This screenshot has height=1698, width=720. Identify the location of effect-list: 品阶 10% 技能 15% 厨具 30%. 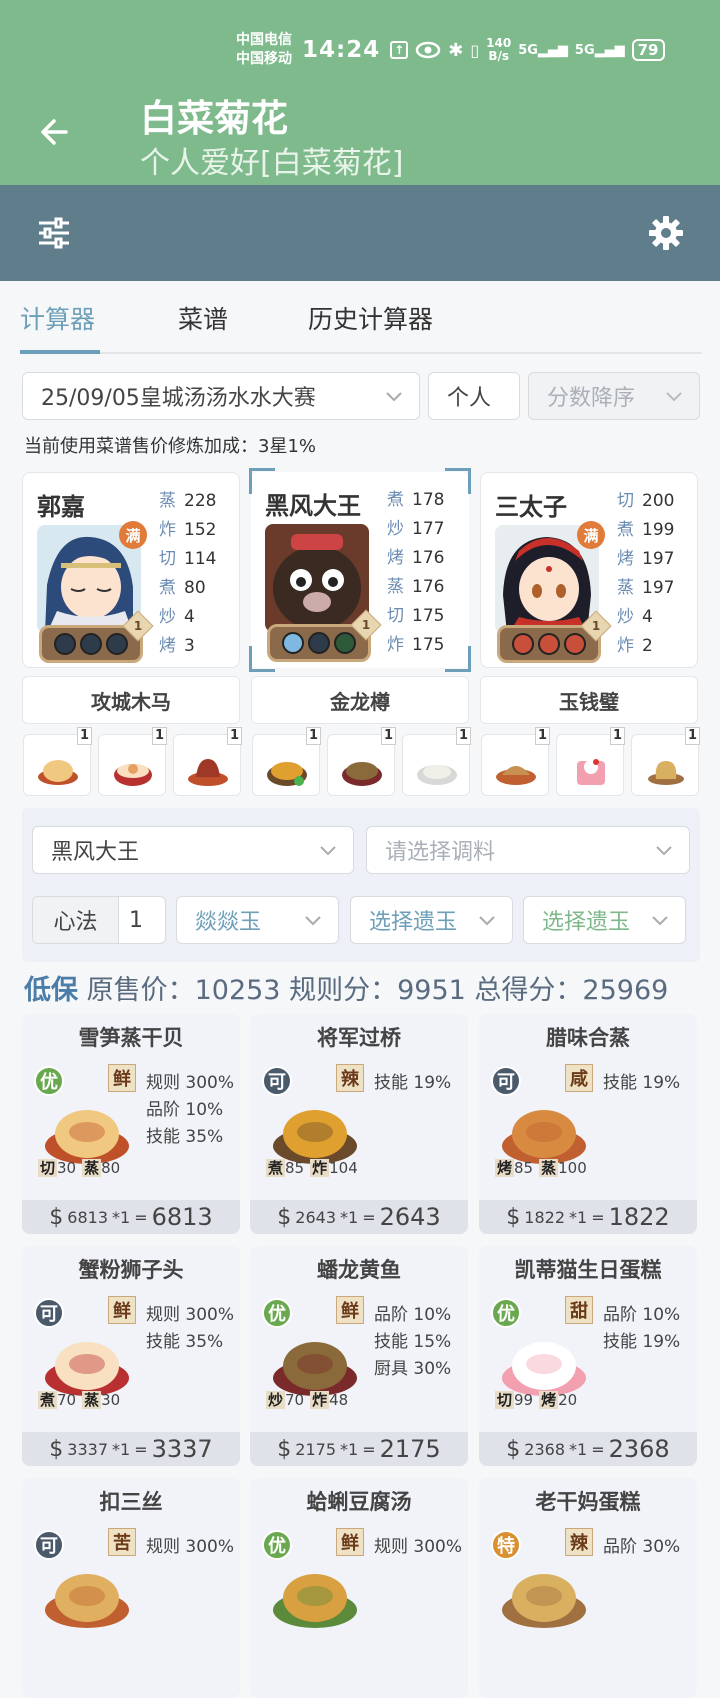
(412, 1342).